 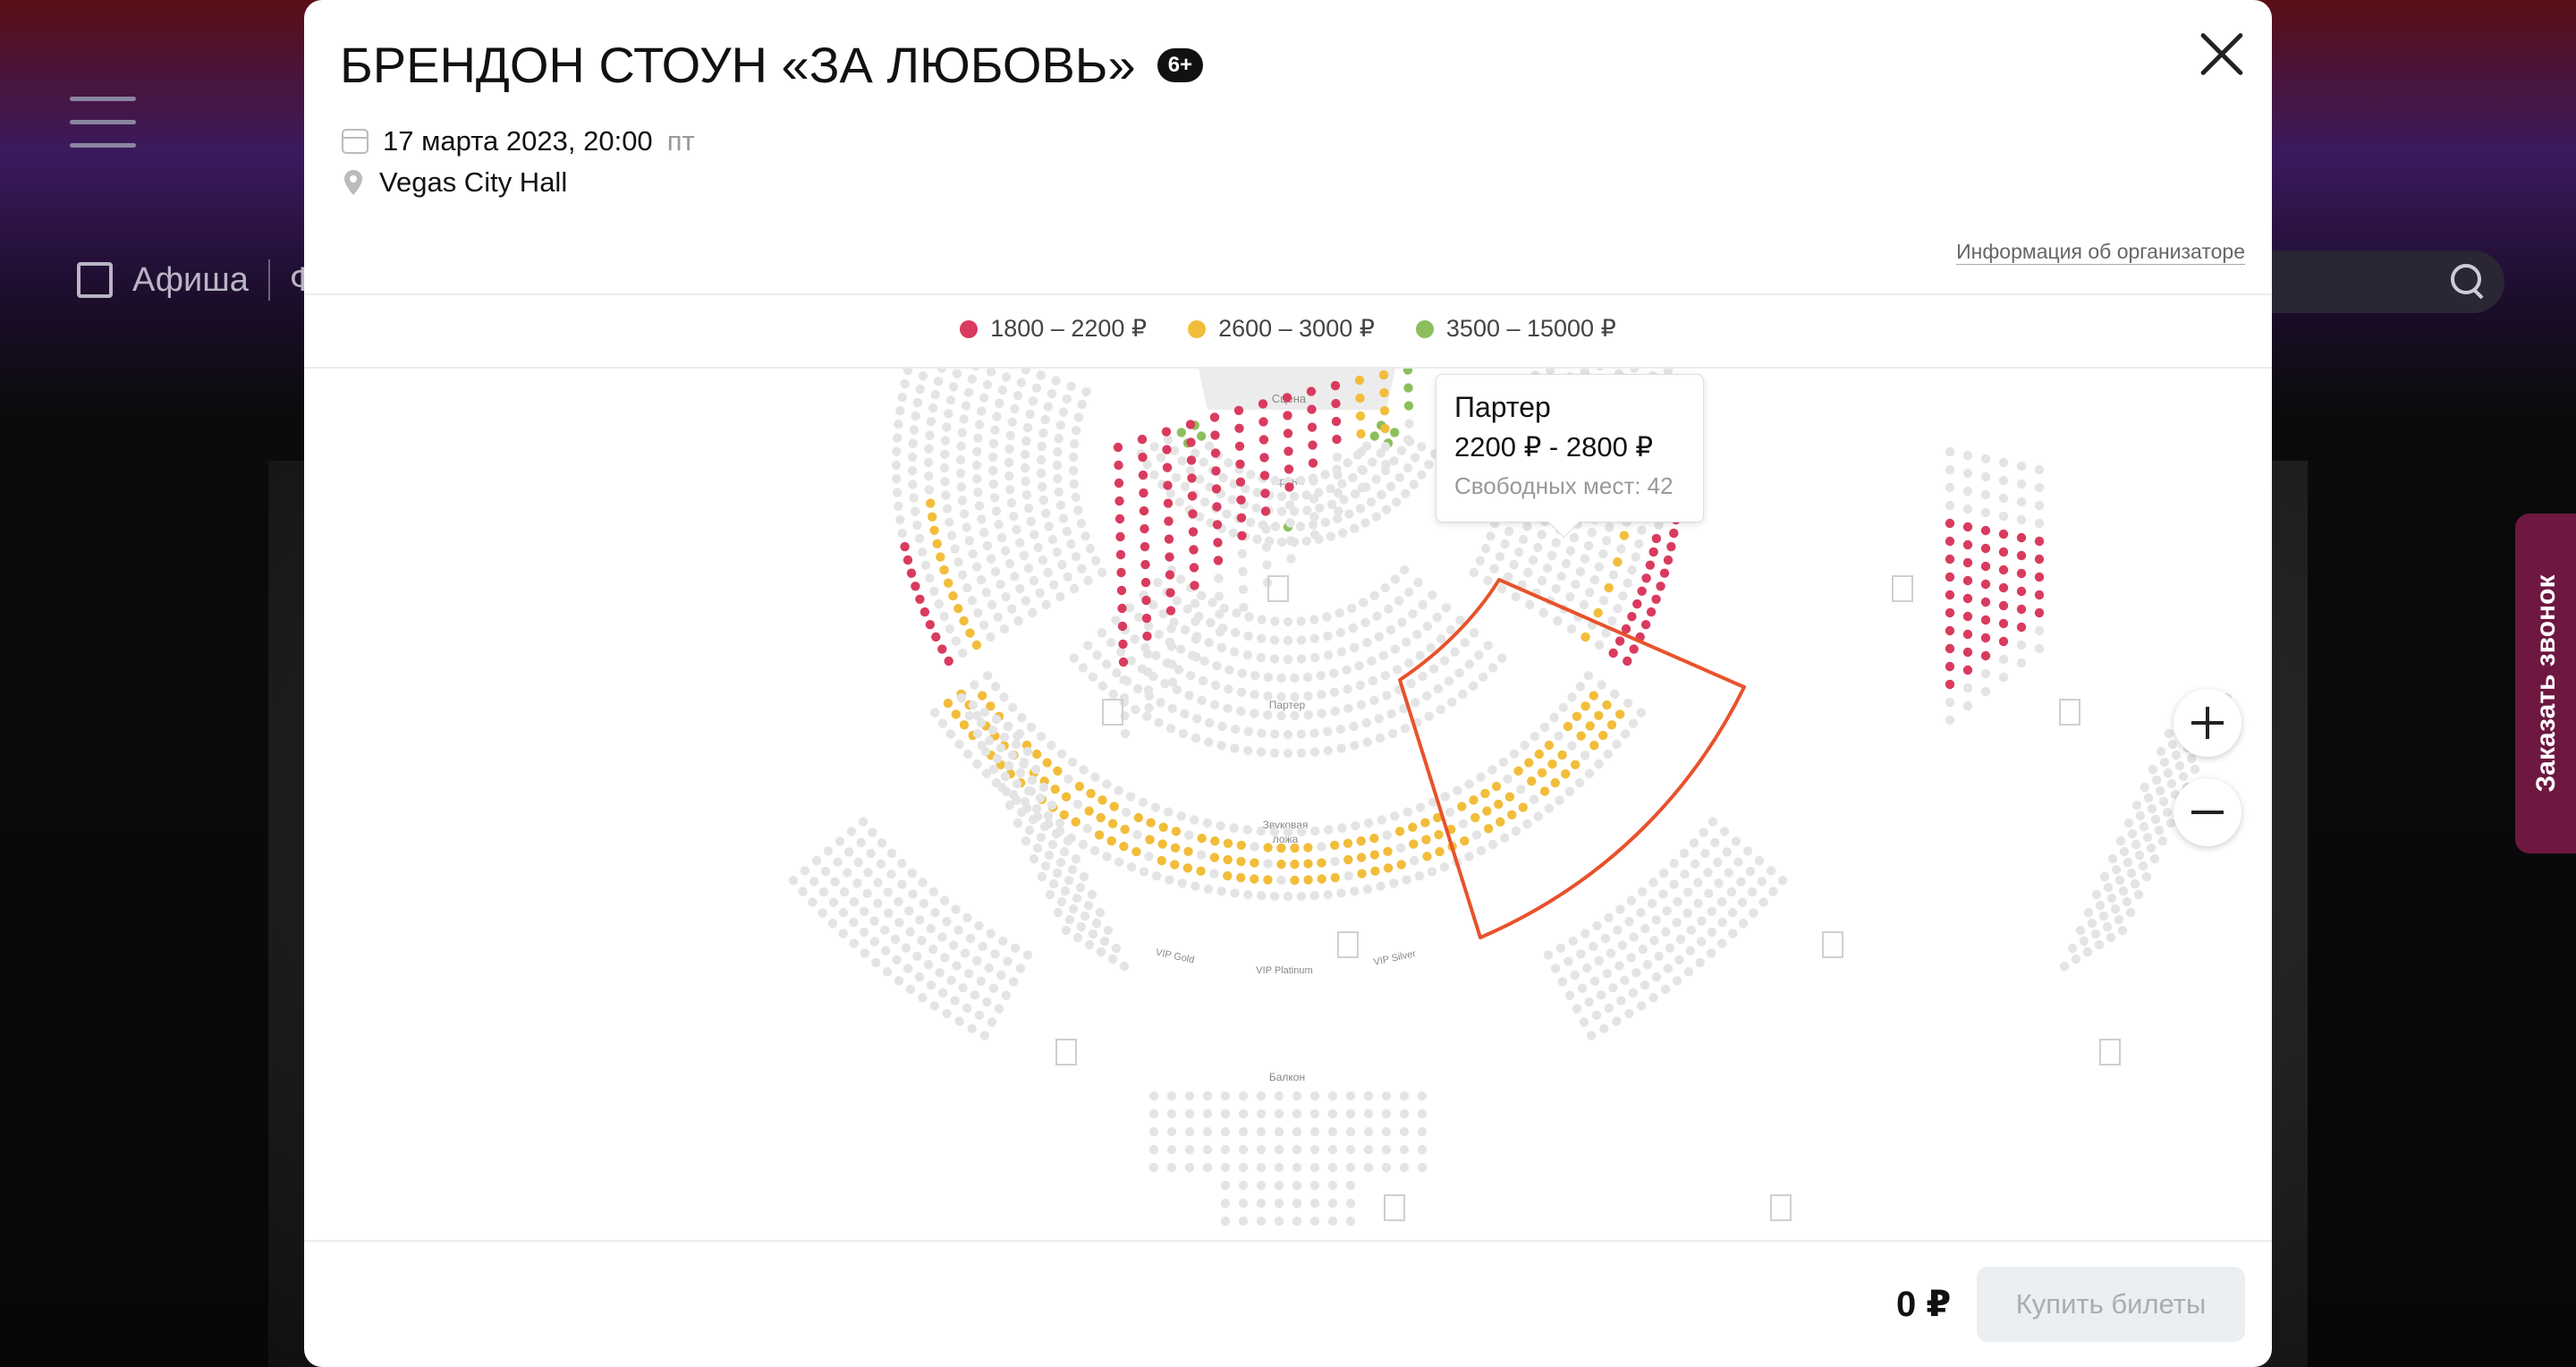 What do you see at coordinates (2100, 252) in the screenshot?
I see `organizer-info-link: Информация об организаторе` at bounding box center [2100, 252].